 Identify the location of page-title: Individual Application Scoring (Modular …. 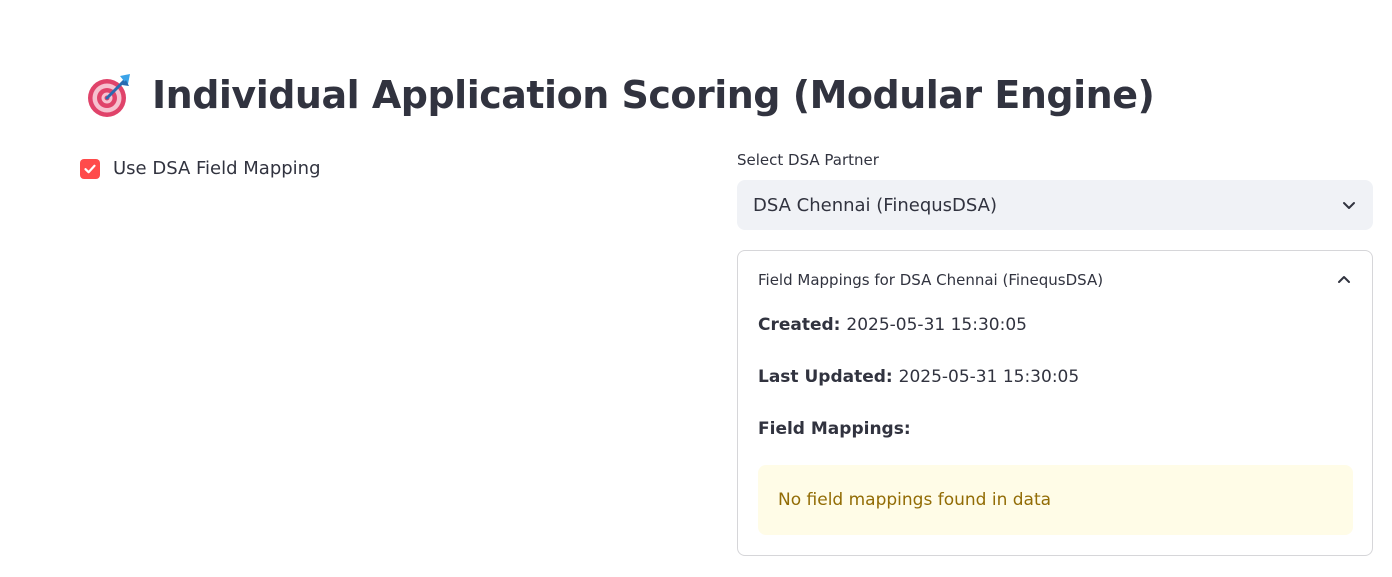
(653, 95).